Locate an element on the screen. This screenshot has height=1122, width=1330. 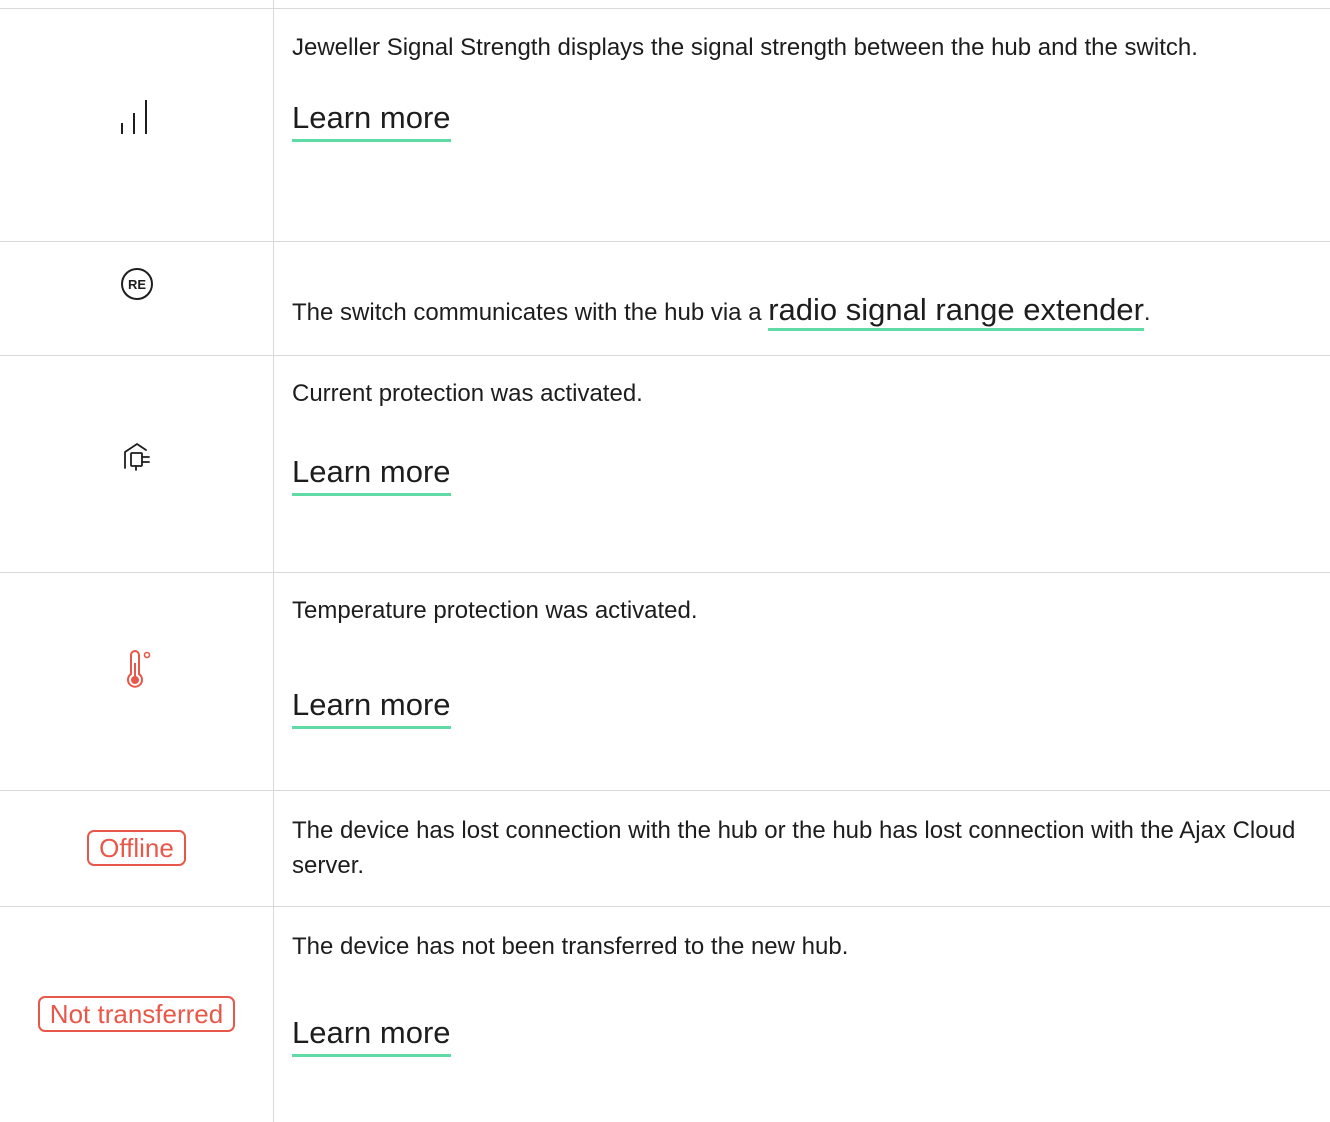
offline-badge: Offline is located at coordinates (136, 848).